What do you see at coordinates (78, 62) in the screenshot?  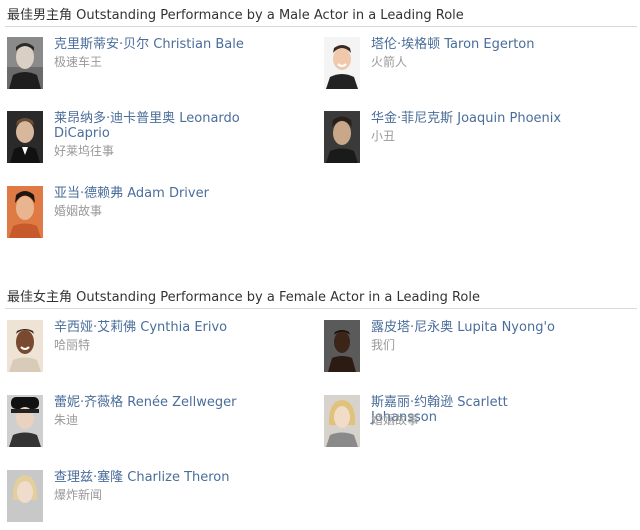 I see `film-title: 极速车王` at bounding box center [78, 62].